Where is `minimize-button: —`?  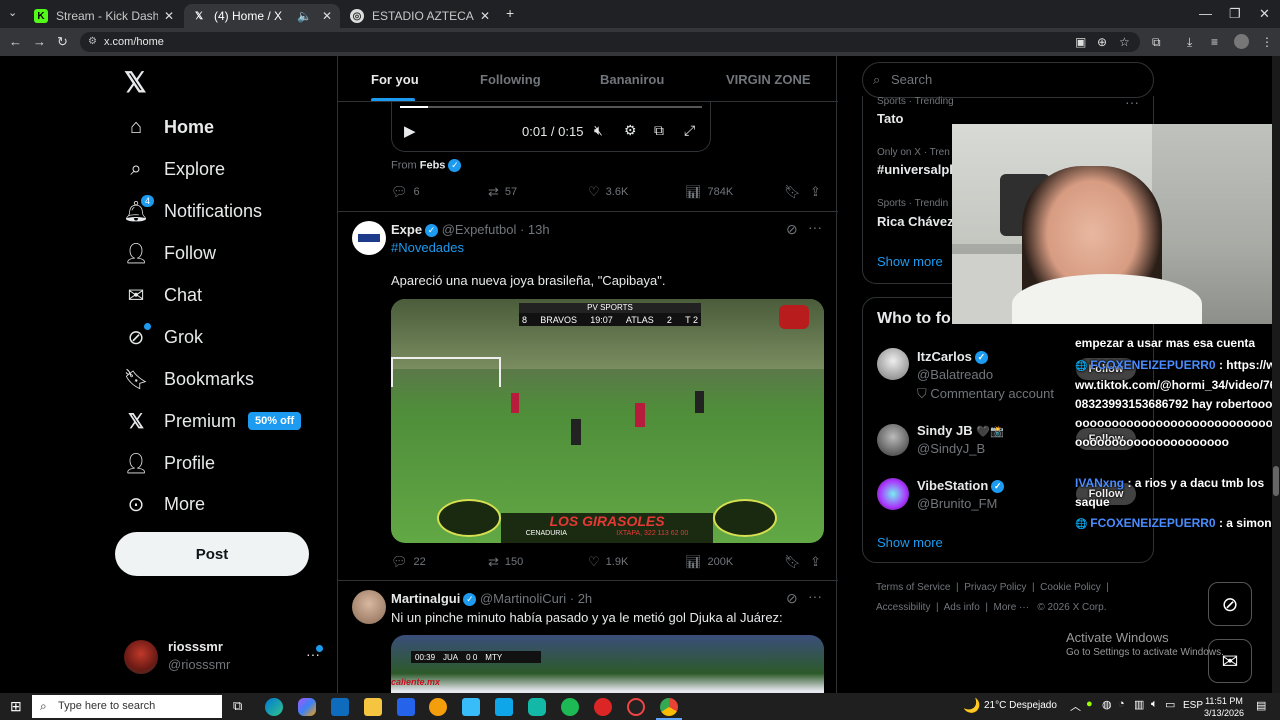 minimize-button: — is located at coordinates (1205, 13).